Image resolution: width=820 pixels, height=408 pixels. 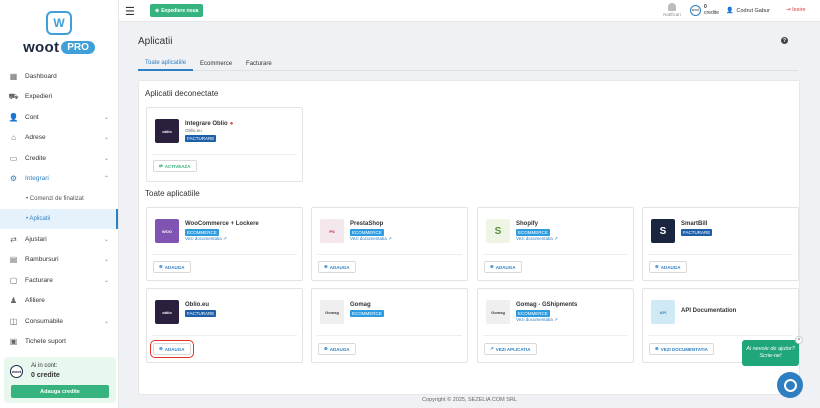 What do you see at coordinates (36, 239) in the screenshot?
I see `sidebar-item-label: Ajustari` at bounding box center [36, 239].